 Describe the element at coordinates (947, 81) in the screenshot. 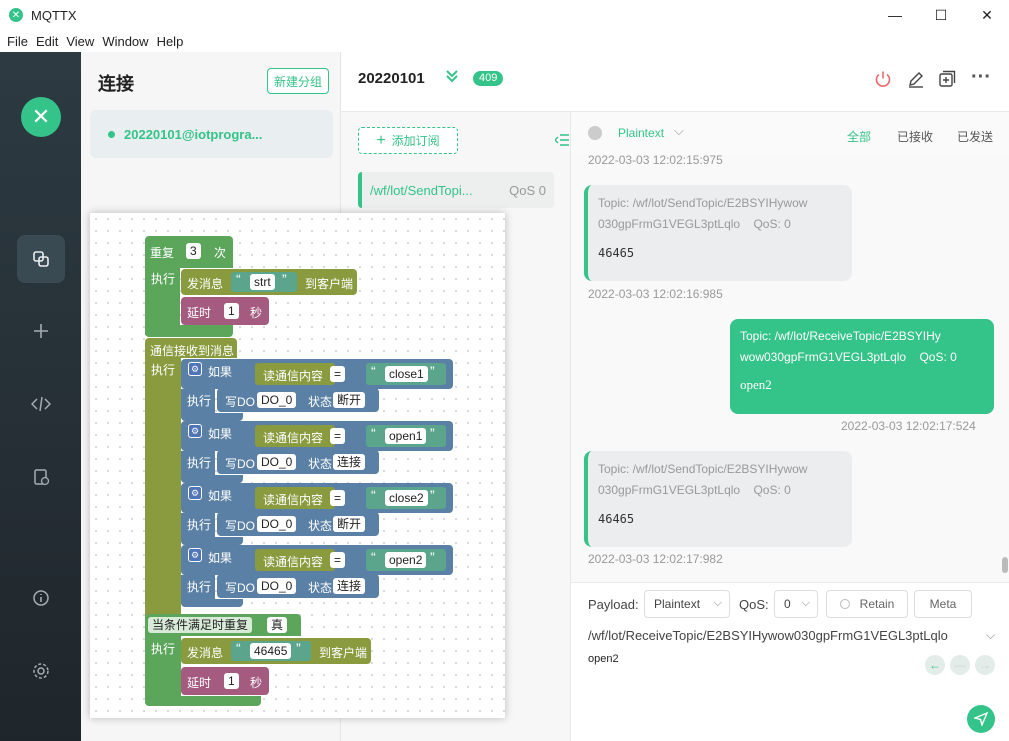

I see `new-window-icon` at that location.